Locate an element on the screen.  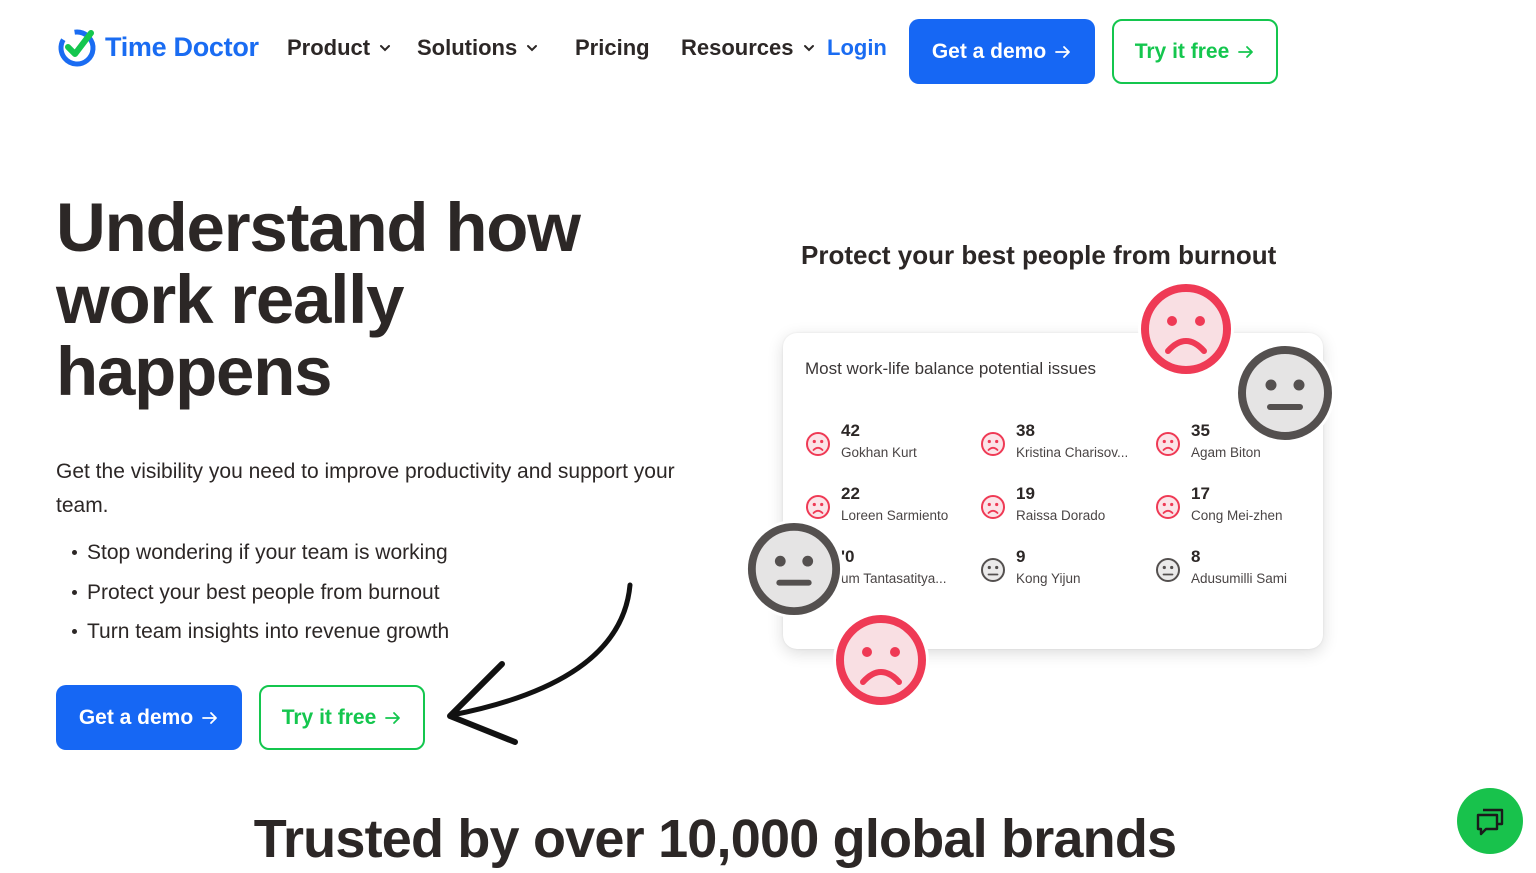
nav-solutions: Solutions is located at coordinates (478, 48).